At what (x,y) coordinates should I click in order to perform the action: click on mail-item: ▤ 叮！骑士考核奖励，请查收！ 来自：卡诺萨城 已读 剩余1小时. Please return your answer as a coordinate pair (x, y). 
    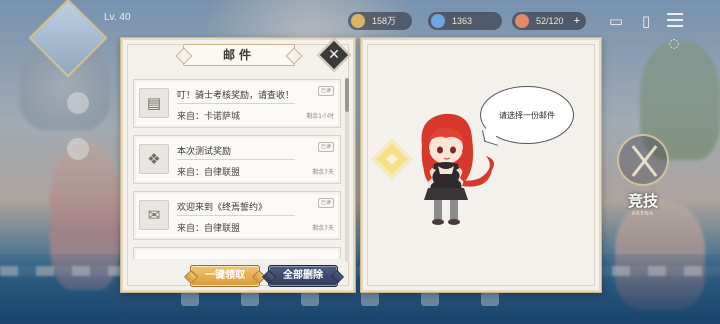
    Looking at the image, I should click on (237, 103).